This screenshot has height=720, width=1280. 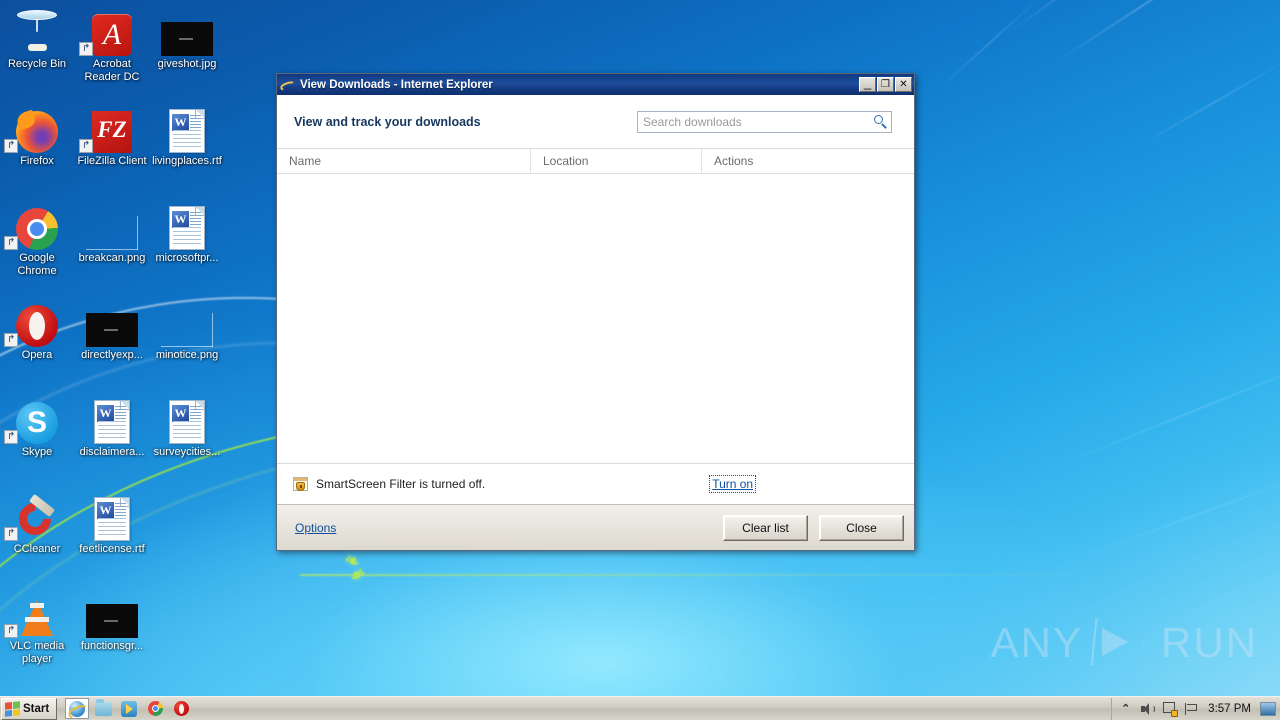 I want to click on desktop-icon: Recycle Bin, so click(x=37, y=37).